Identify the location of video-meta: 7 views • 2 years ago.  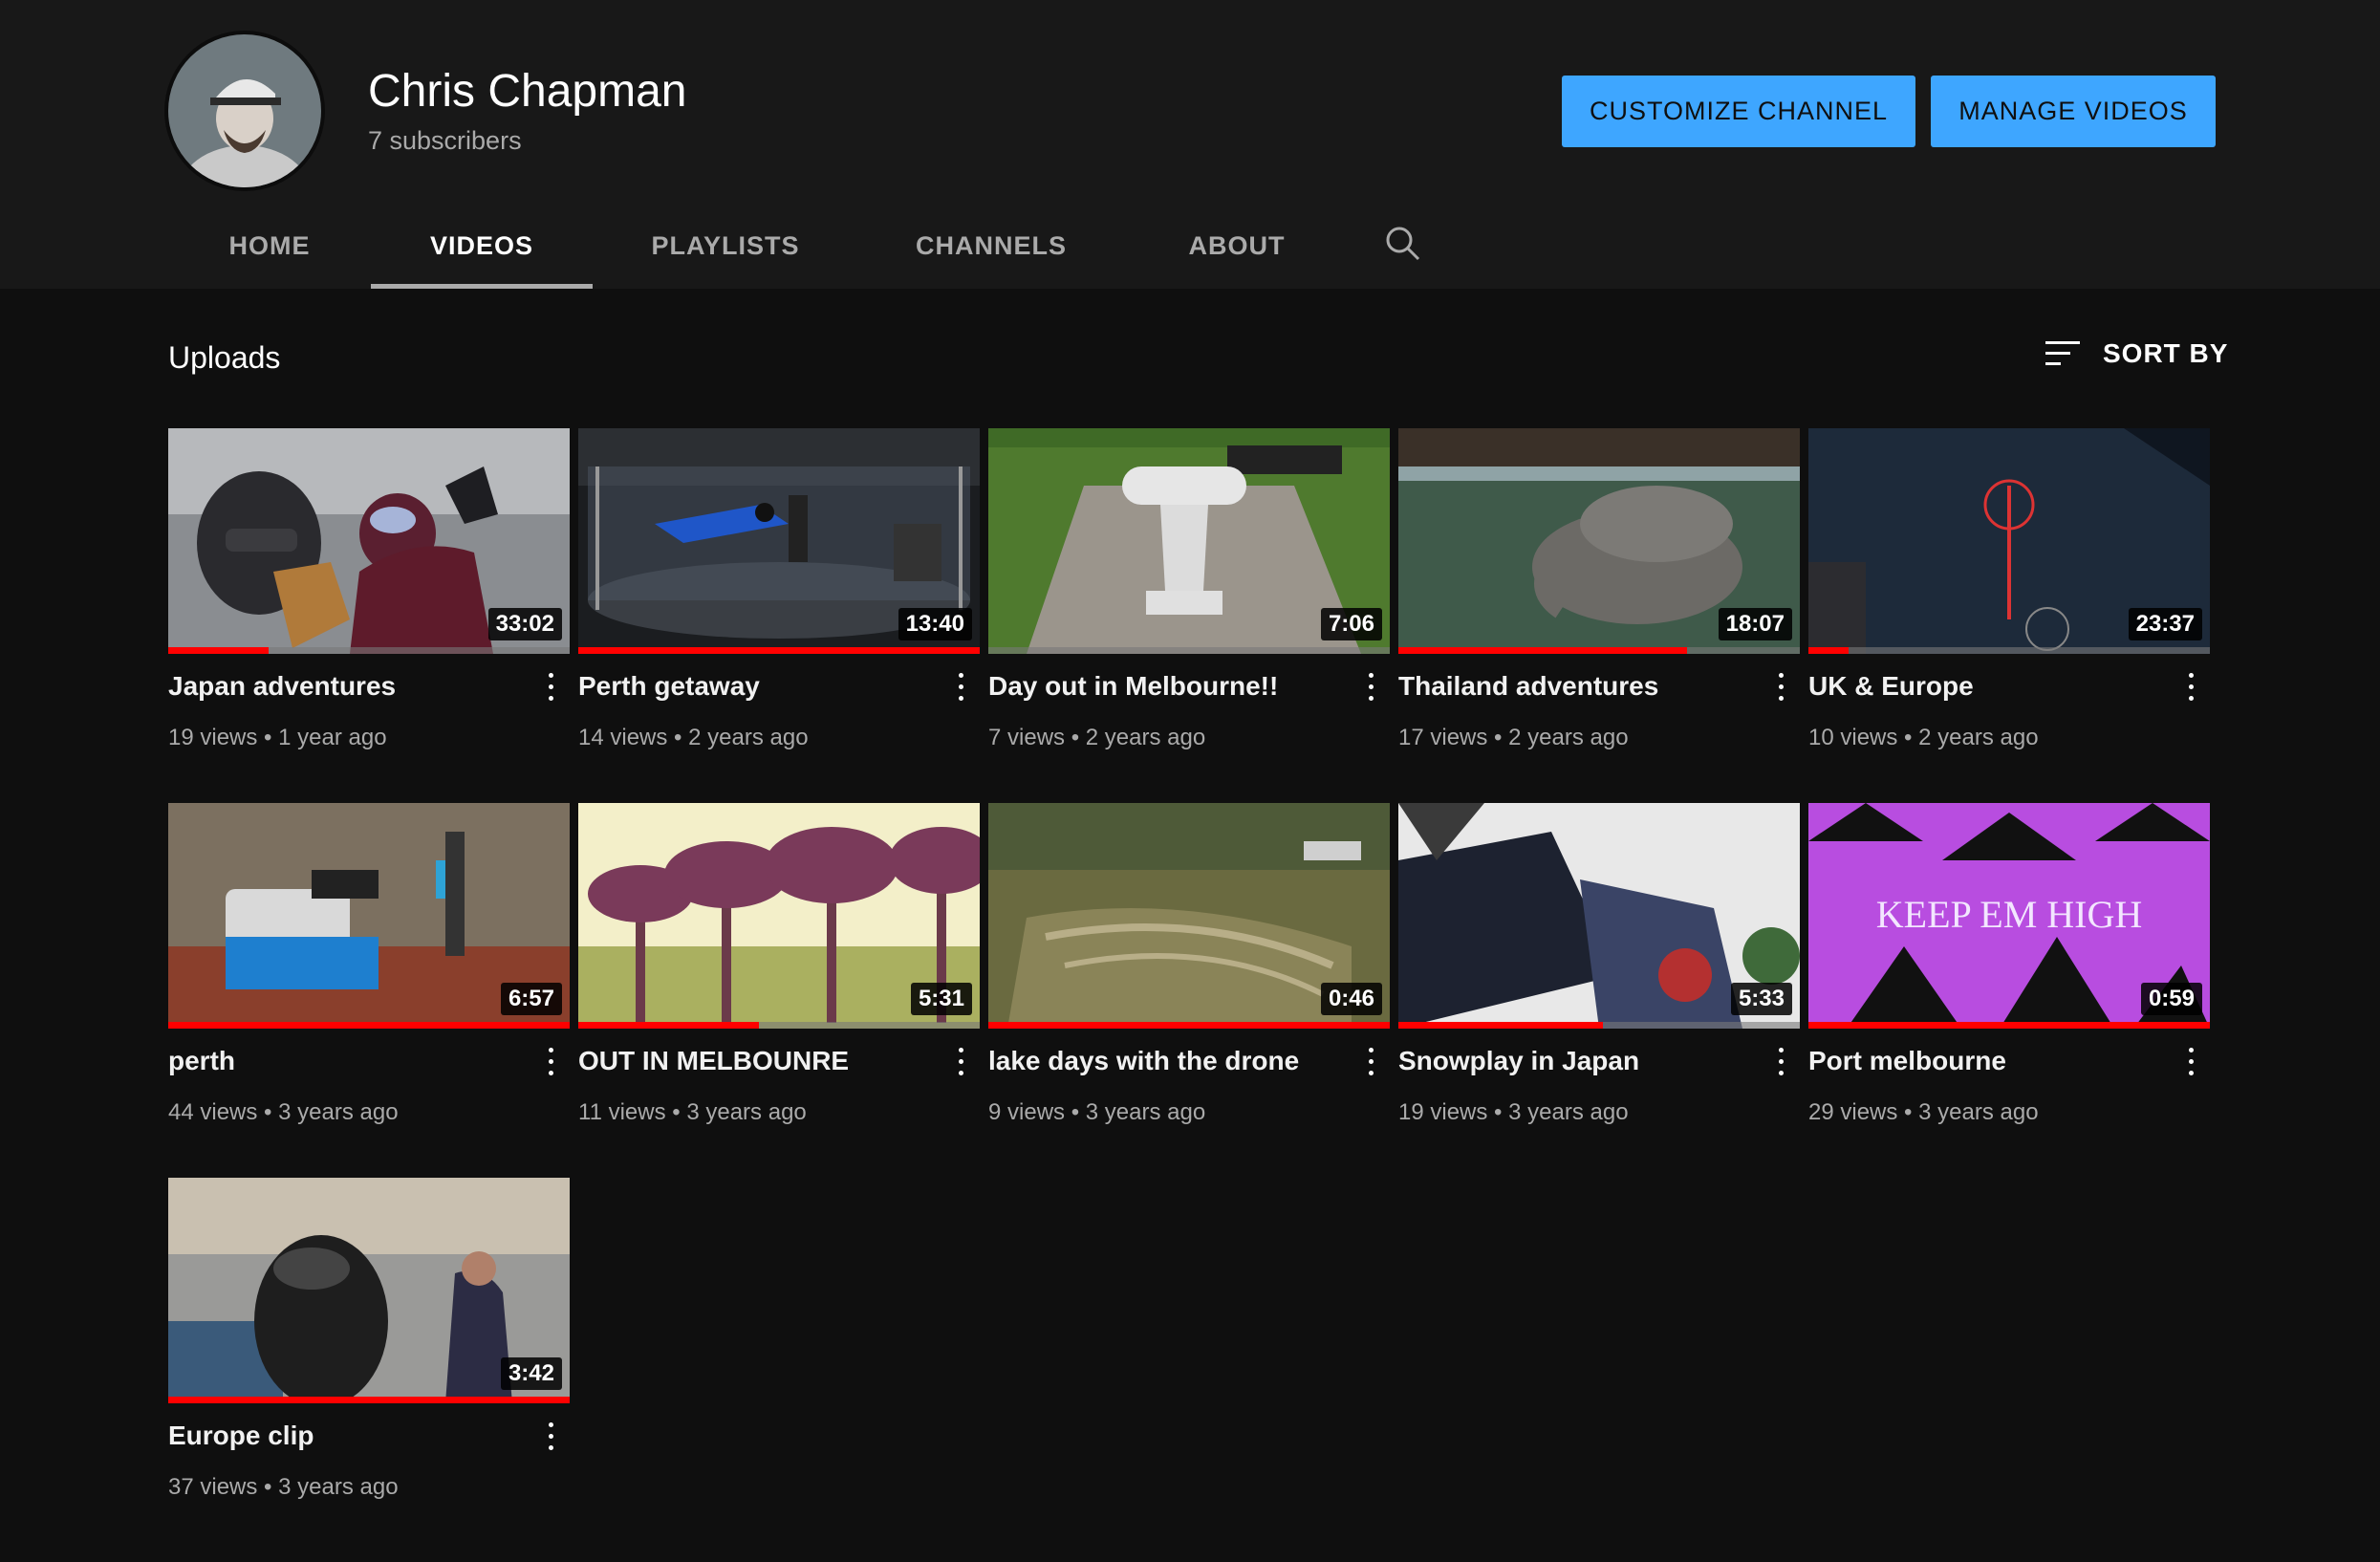
(1097, 737).